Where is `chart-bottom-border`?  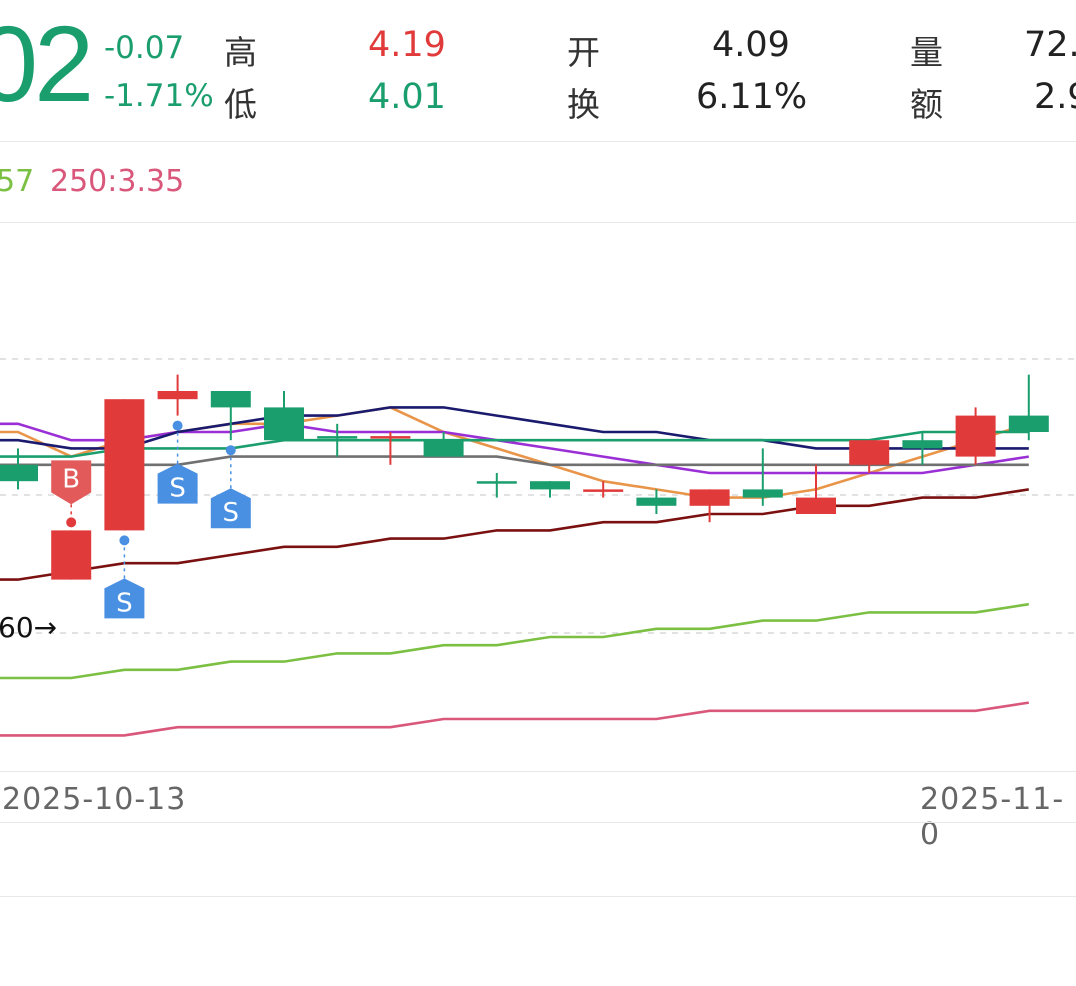
chart-bottom-border is located at coordinates (538, 771).